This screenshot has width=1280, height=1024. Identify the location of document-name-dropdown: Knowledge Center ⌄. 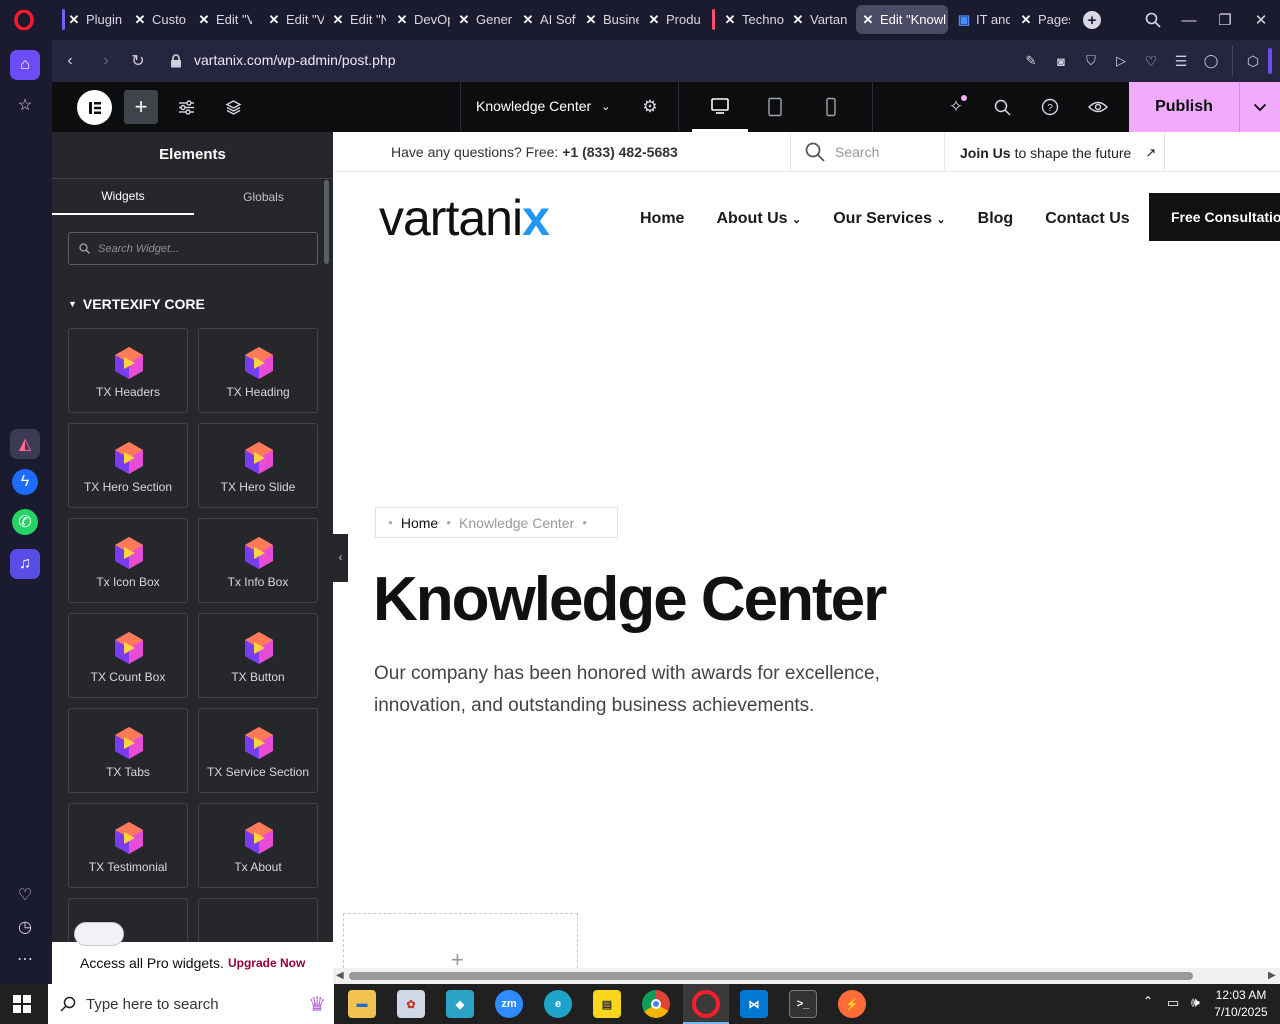
(543, 106).